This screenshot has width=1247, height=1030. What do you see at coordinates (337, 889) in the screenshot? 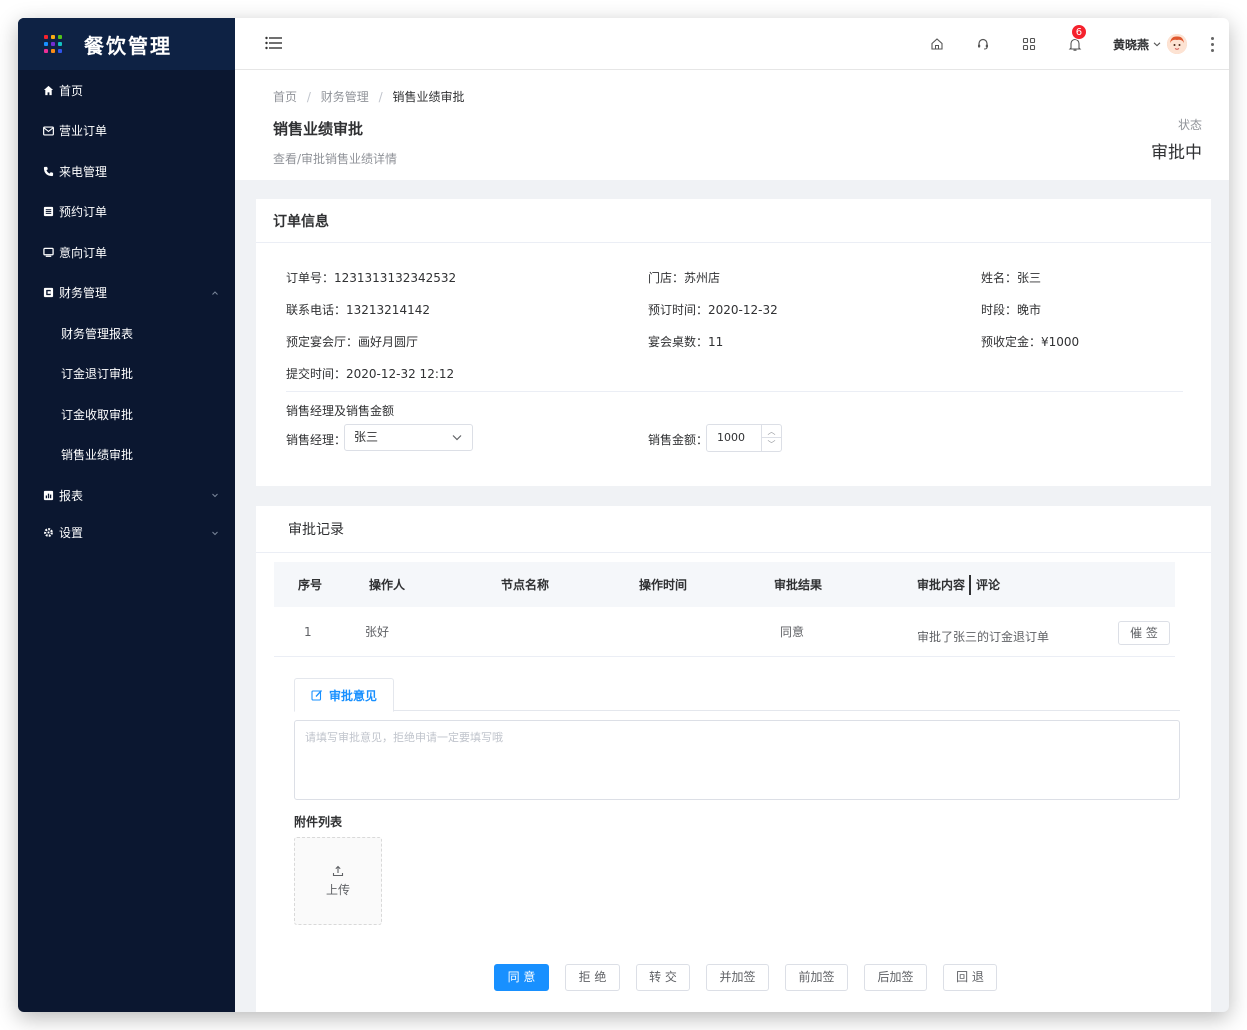
I see `upload-label: 上传` at bounding box center [337, 889].